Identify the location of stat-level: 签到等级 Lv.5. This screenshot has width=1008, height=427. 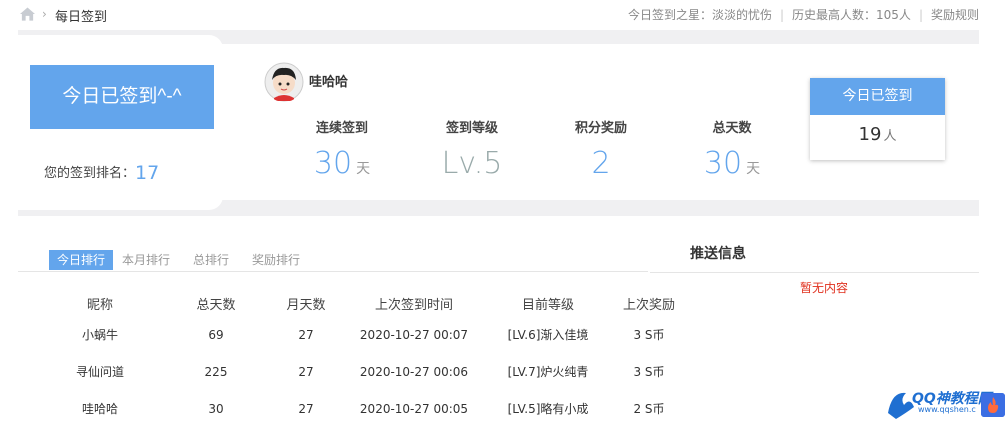
(472, 149).